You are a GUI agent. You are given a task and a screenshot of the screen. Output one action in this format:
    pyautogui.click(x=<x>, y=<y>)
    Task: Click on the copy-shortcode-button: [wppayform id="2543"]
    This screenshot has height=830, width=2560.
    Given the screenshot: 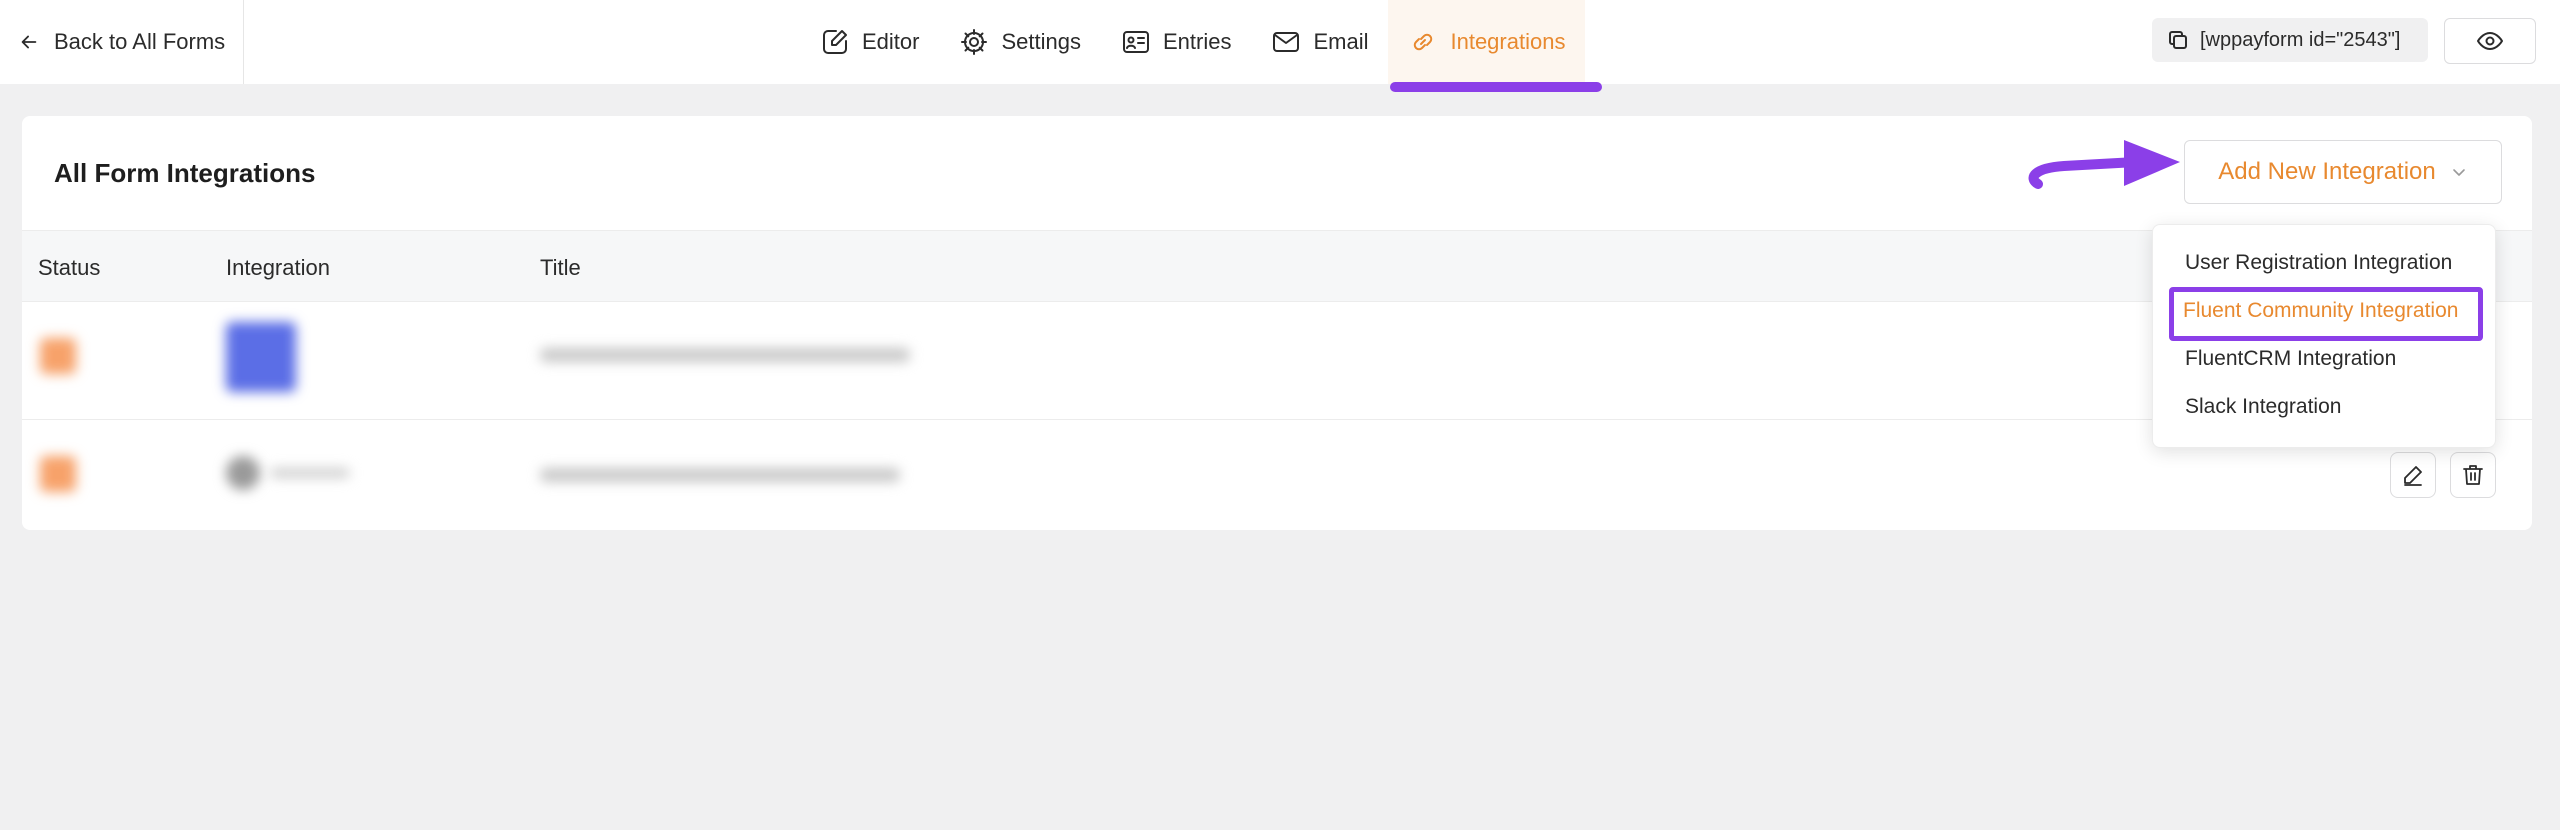 What is the action you would take?
    pyautogui.click(x=2290, y=40)
    